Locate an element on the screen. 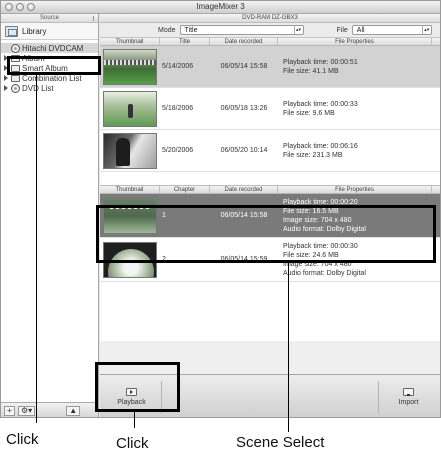  device-name: DVD-RAM DZ-GBX3 is located at coordinates (270, 18).